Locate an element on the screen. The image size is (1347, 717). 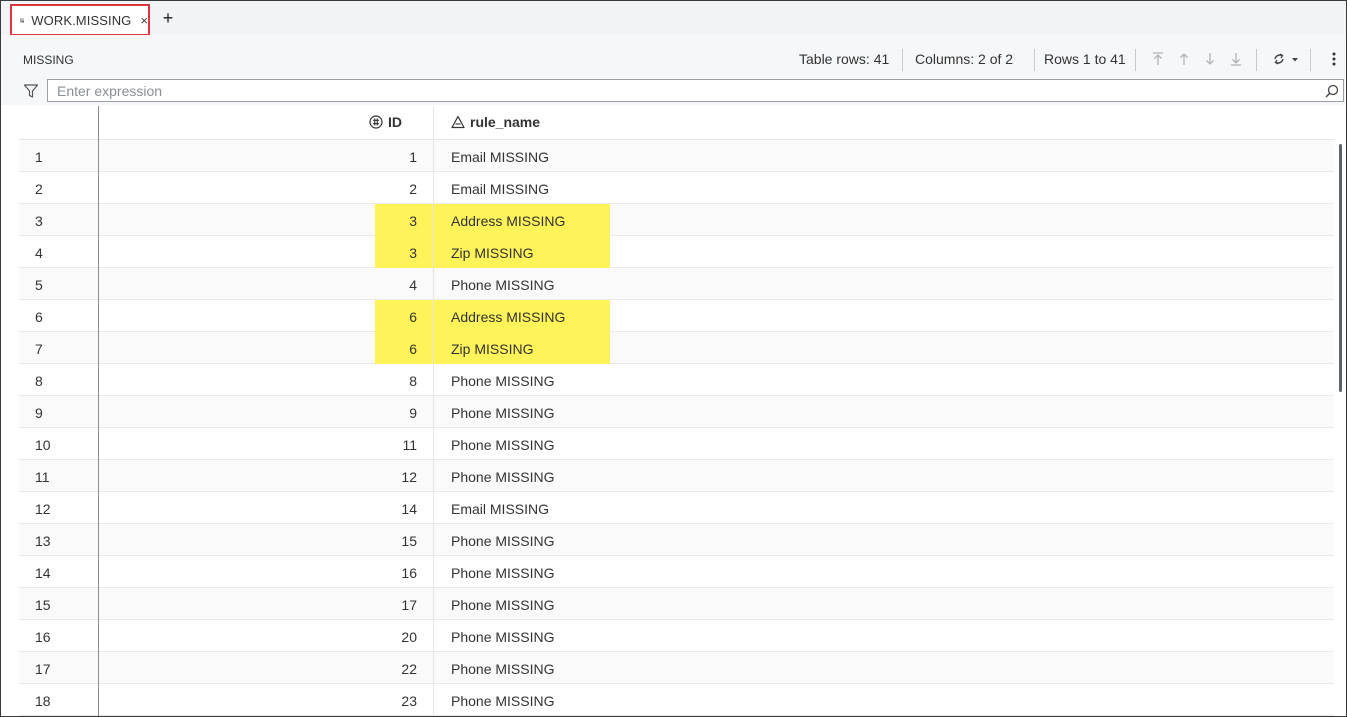
cell-id: 16 is located at coordinates (409, 573).